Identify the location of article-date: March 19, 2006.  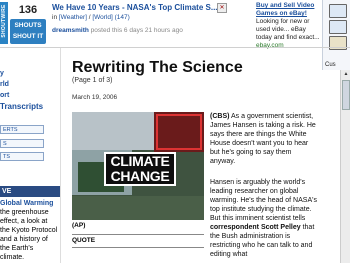
(95, 97).